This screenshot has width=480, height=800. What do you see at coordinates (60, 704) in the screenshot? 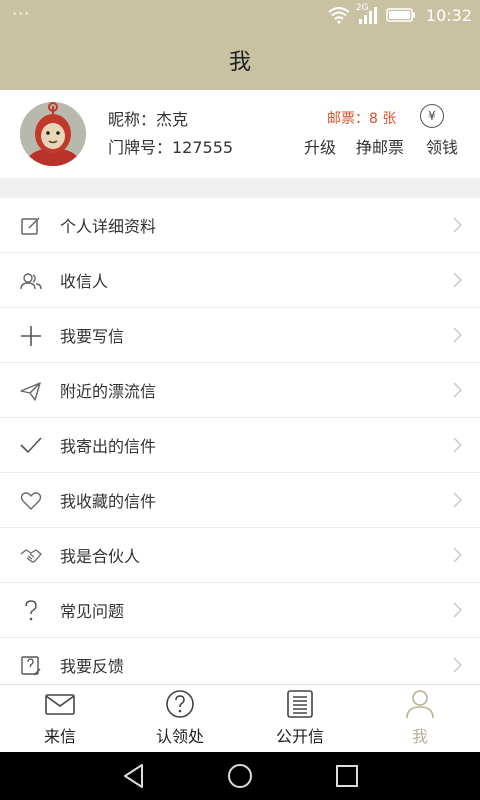
I see `envelope-icon` at bounding box center [60, 704].